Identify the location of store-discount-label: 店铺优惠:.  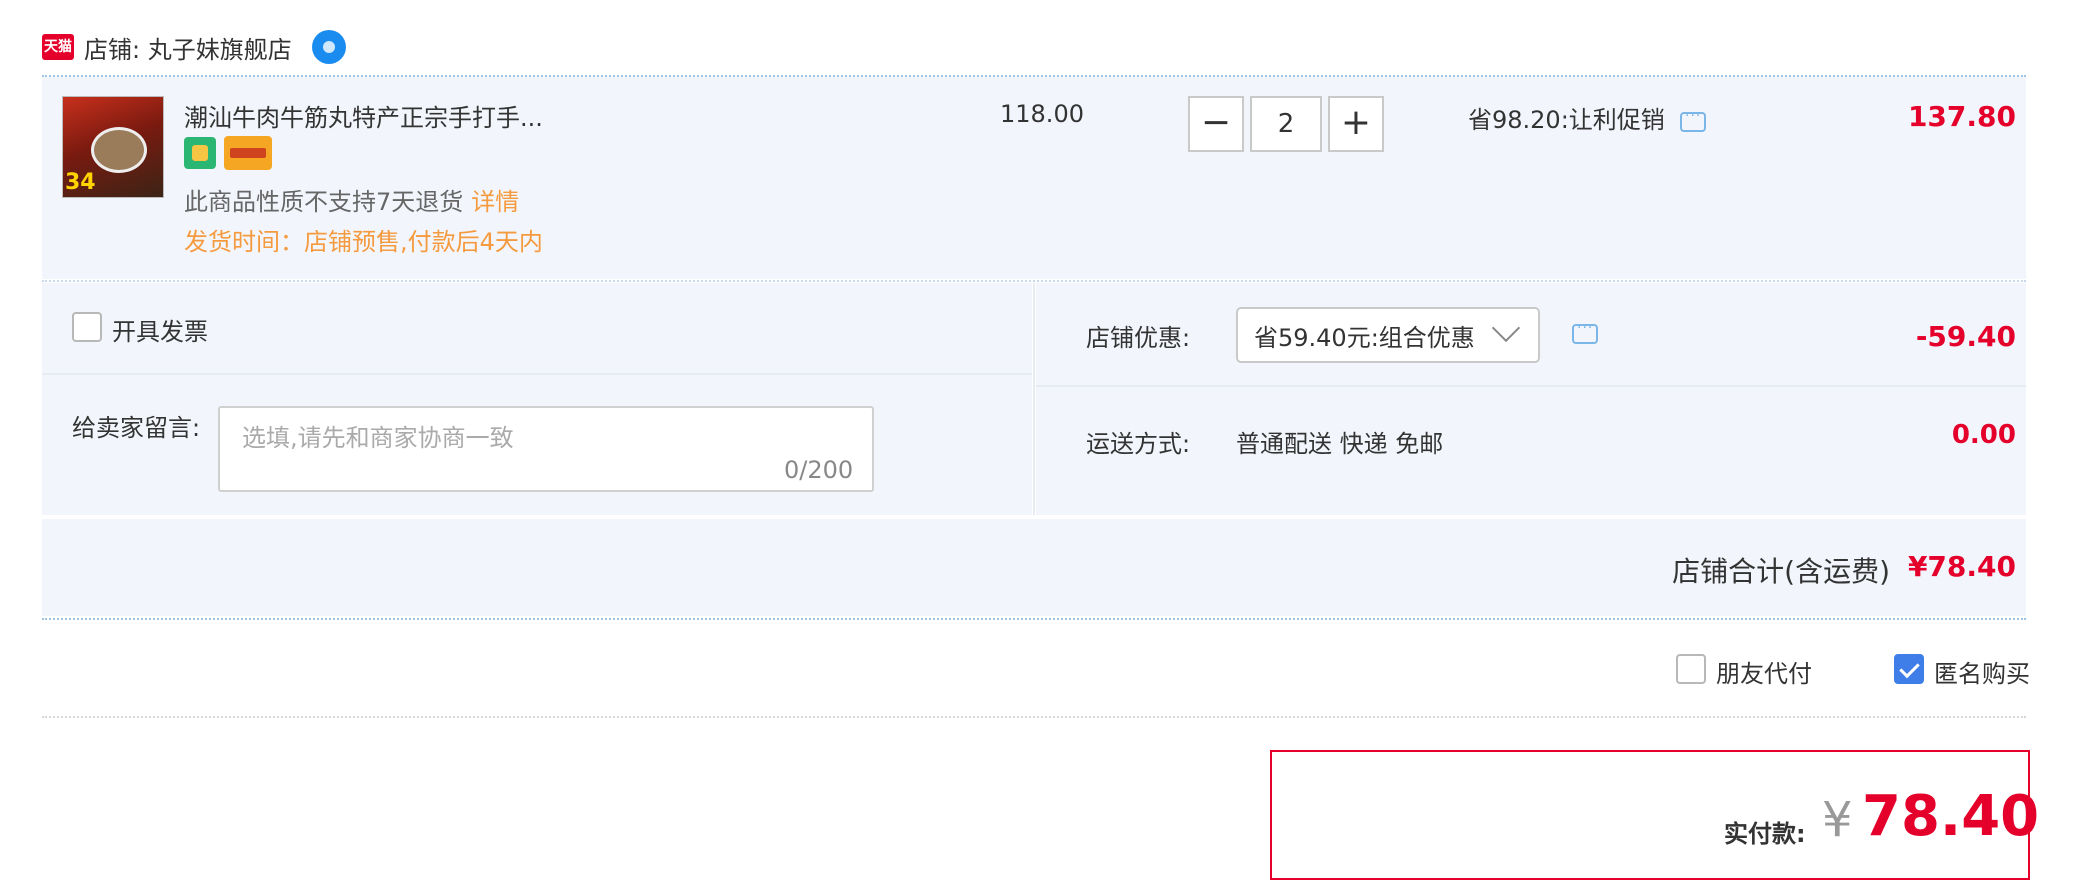
(1138, 338).